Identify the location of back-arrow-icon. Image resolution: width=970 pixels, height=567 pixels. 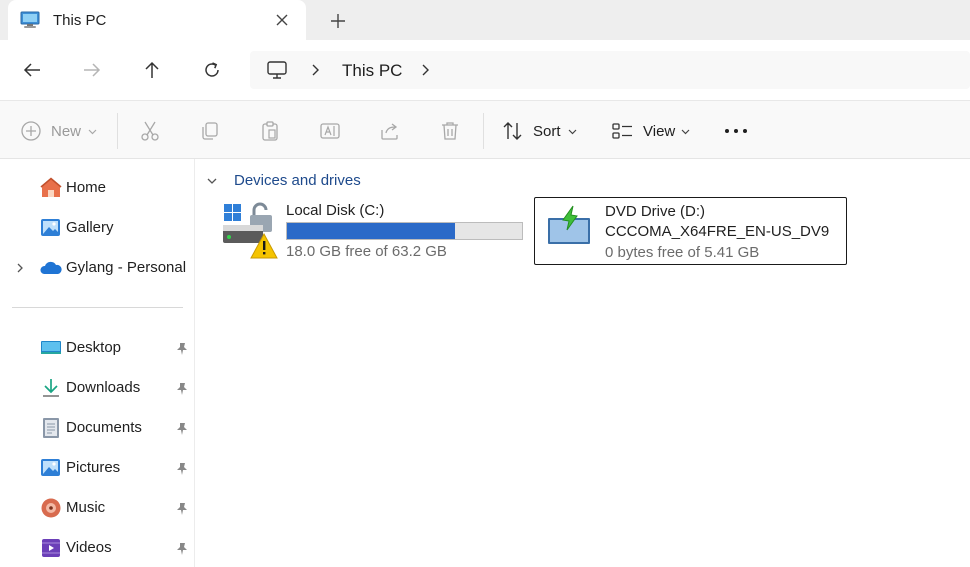
(32, 70).